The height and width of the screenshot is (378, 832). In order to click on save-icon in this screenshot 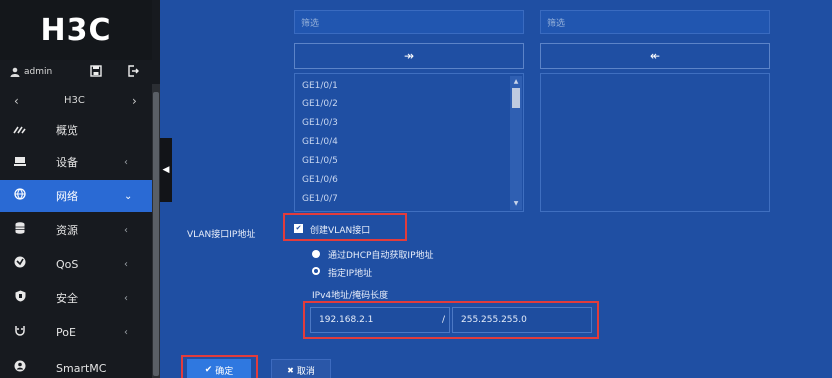, I will do `click(96, 72)`.